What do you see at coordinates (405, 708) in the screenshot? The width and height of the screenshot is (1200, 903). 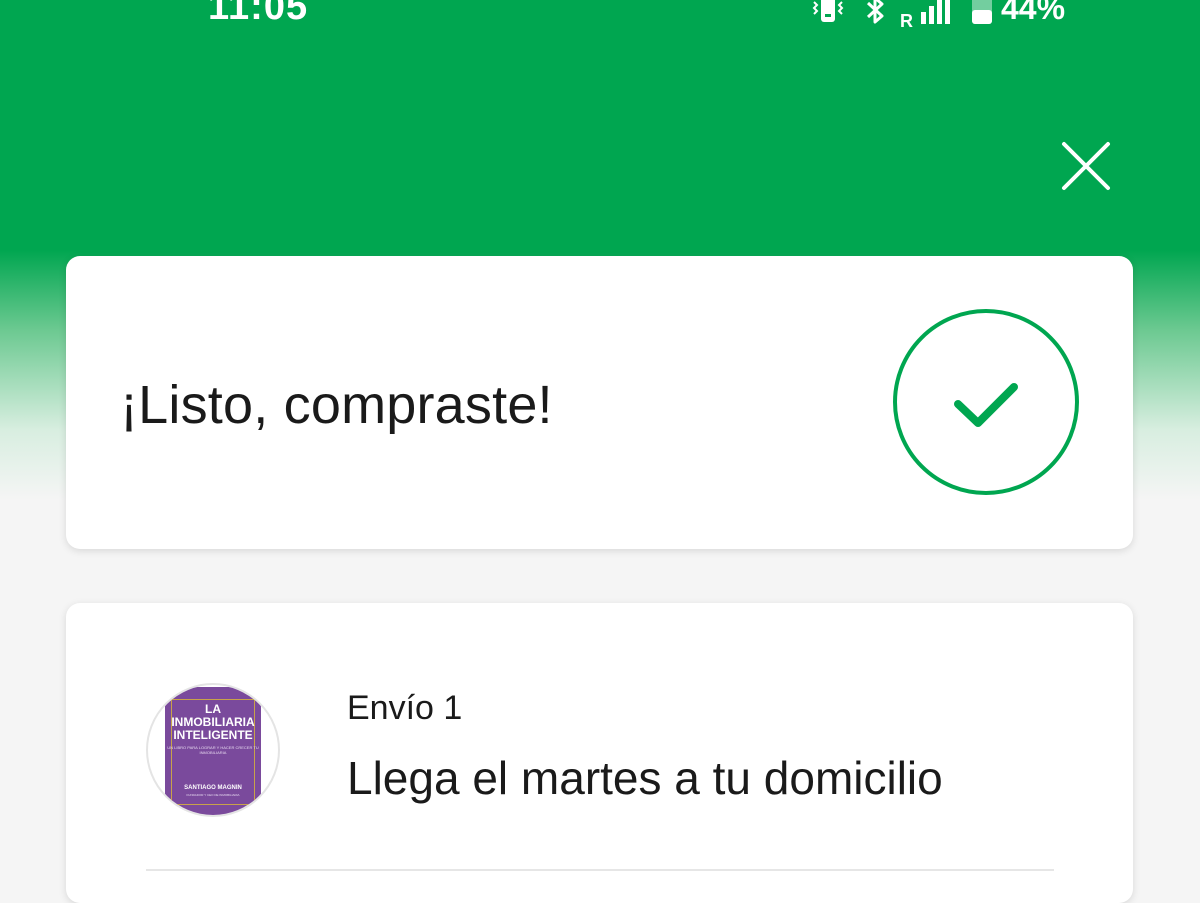 I see `shipment-label: Envío 1` at bounding box center [405, 708].